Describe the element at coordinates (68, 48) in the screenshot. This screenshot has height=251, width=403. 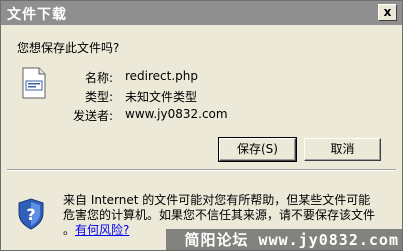
I see `save-question: 您想保存此文件吗?` at that location.